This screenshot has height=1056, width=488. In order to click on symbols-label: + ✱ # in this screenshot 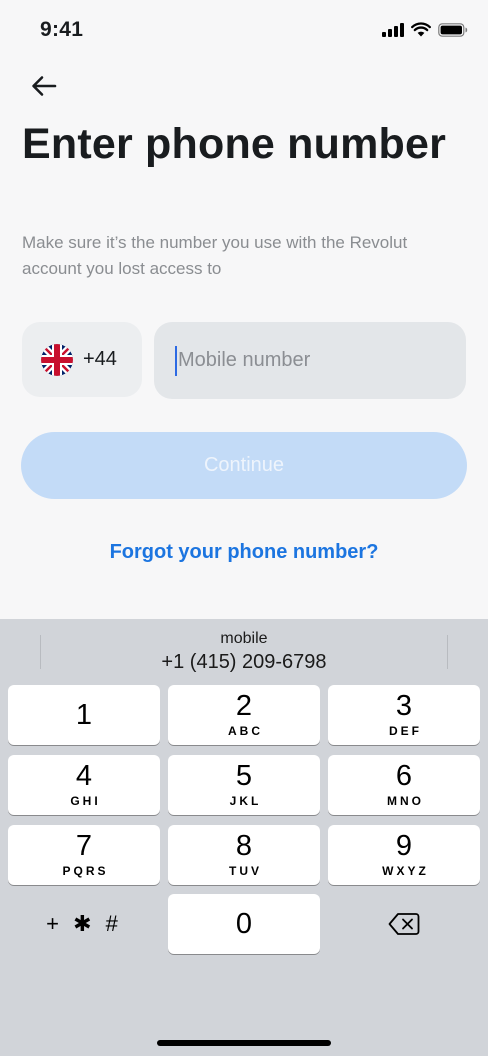, I will do `click(84, 923)`.